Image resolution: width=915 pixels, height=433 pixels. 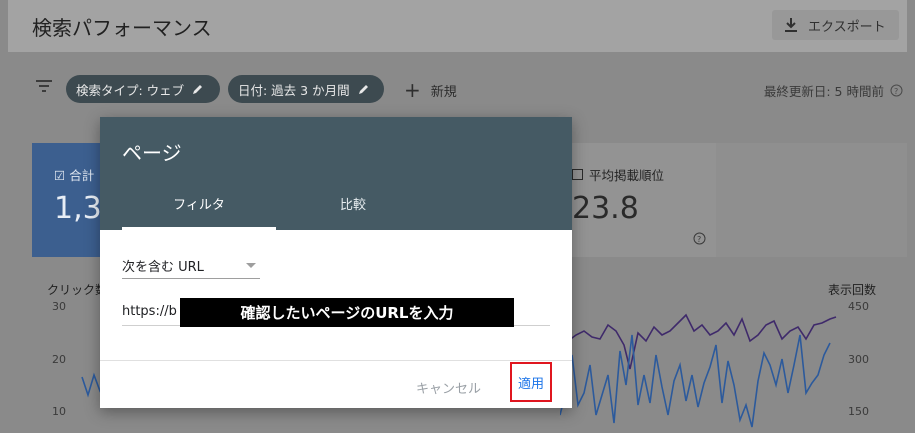 I want to click on redaction-overlay: 確認したいページのURLを入力, so click(x=347, y=312).